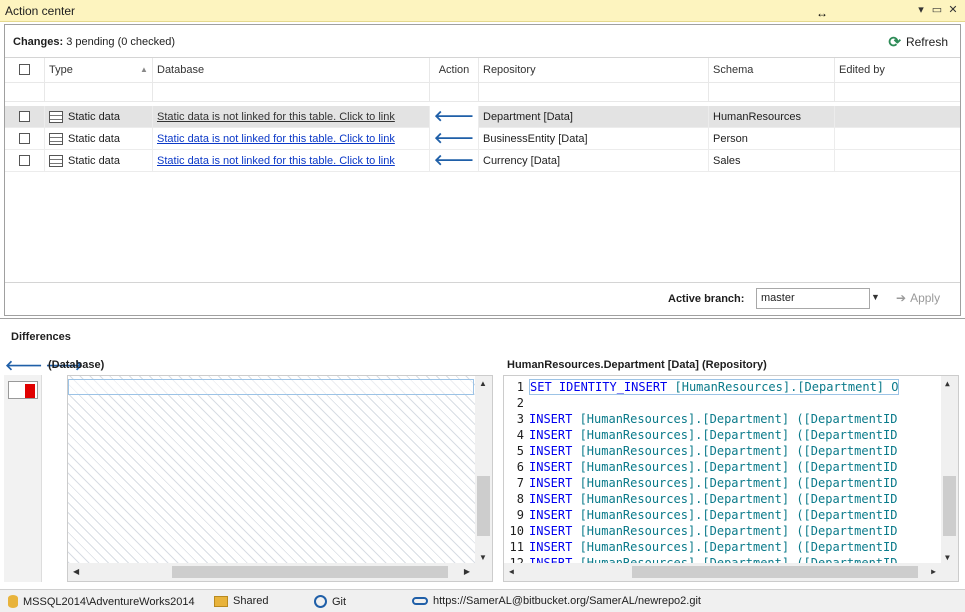  I want to click on column-label-action: Action, so click(454, 70).